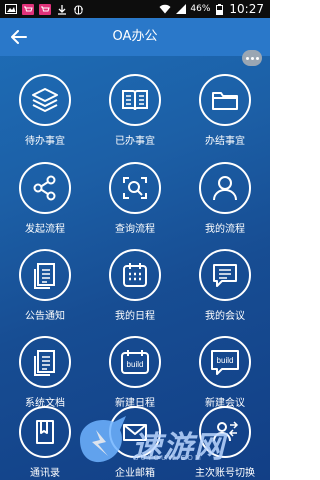 The width and height of the screenshot is (320, 480). I want to click on menu-item-announcements: 公告通知, so click(45, 285).